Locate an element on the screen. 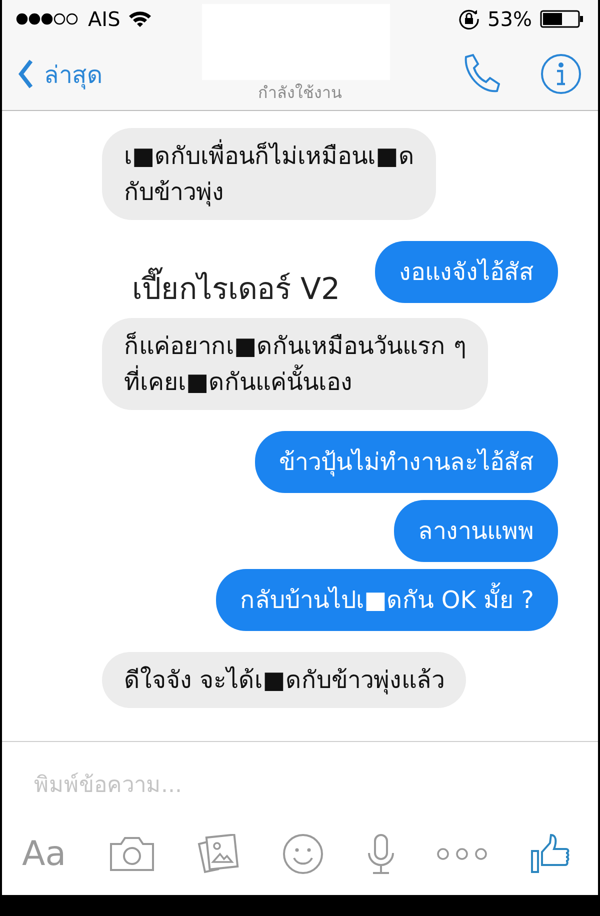  back-button: ล่าสุด is located at coordinates (60, 74).